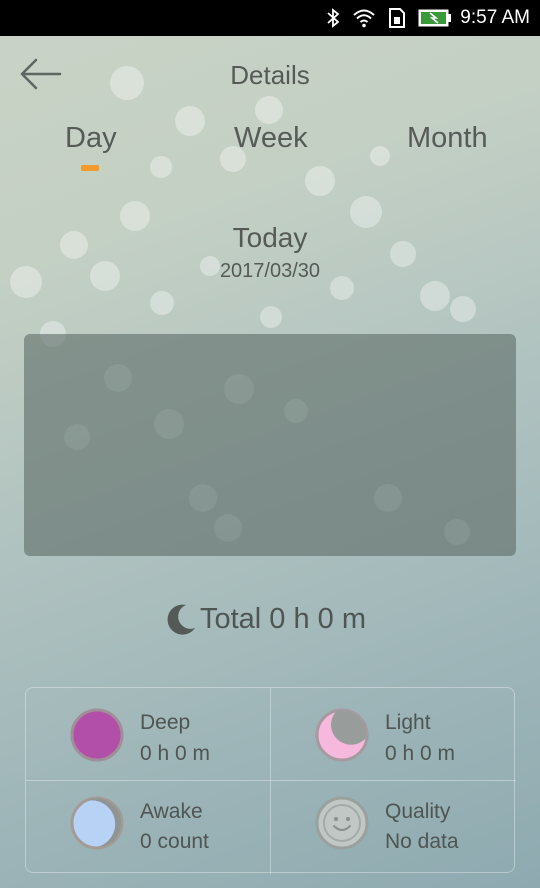 The height and width of the screenshot is (888, 540). What do you see at coordinates (270, 237) in the screenshot?
I see `date-label: Today` at bounding box center [270, 237].